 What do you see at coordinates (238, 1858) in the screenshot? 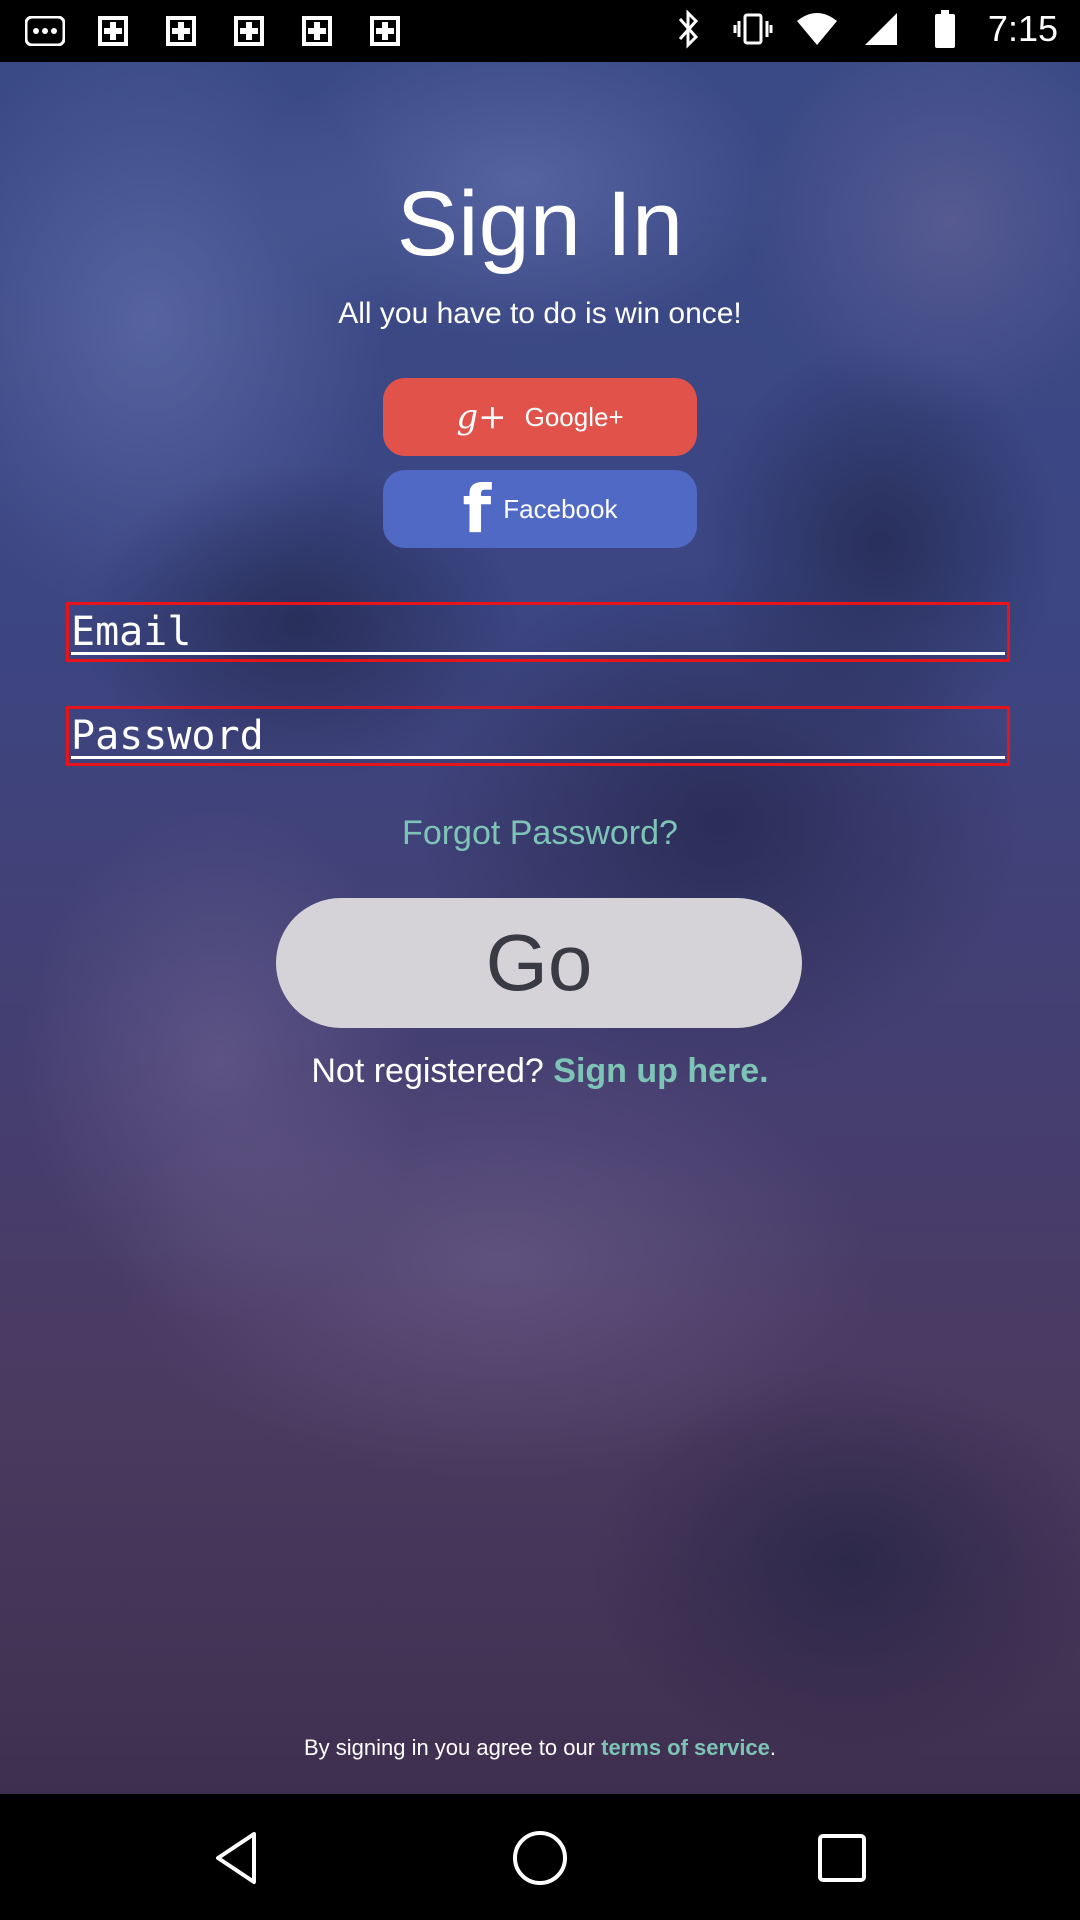
I see `back-icon` at bounding box center [238, 1858].